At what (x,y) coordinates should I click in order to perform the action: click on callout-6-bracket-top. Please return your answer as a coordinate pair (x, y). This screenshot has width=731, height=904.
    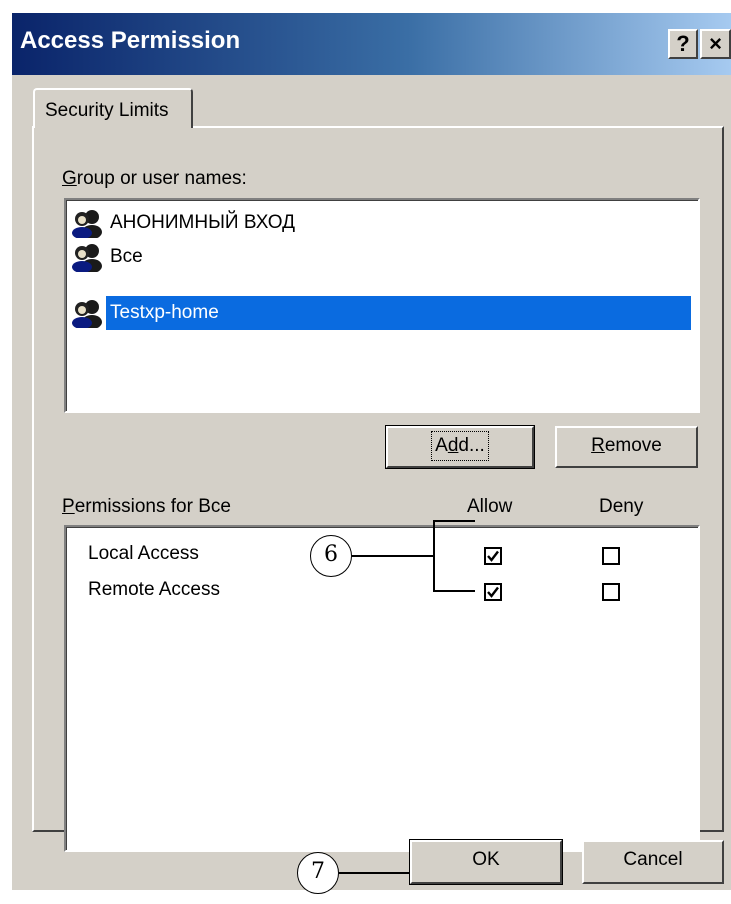
    Looking at the image, I should click on (454, 521).